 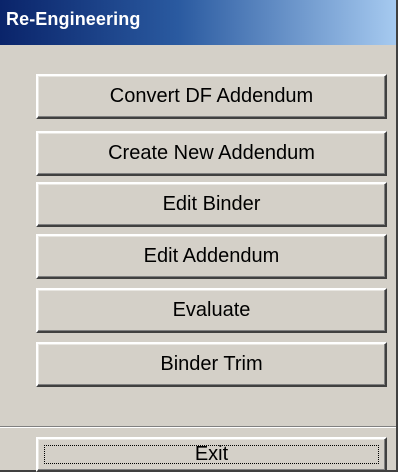 I want to click on create-new-addendum-button: Create New Addendum, so click(x=211, y=153).